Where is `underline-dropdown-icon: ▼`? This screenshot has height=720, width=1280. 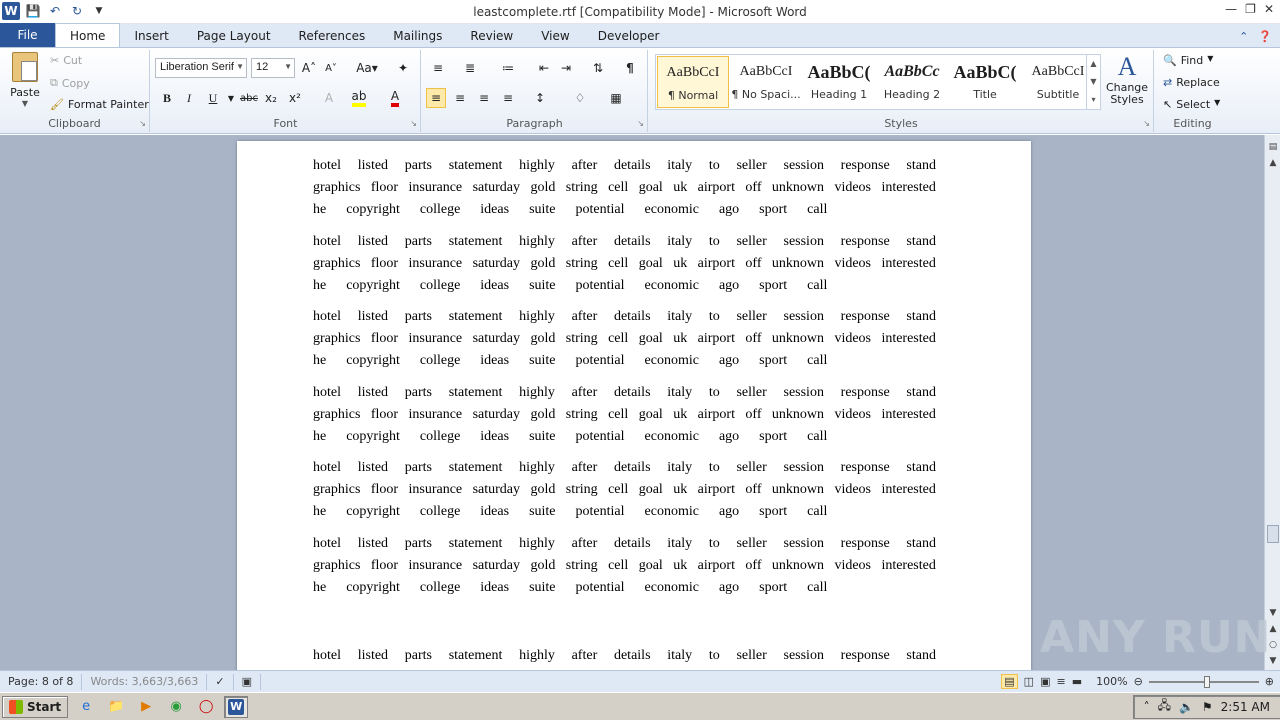 underline-dropdown-icon: ▼ is located at coordinates (231, 98).